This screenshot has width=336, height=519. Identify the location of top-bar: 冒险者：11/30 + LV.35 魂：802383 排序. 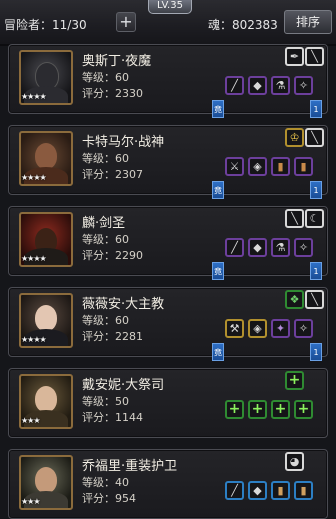
(168, 23).